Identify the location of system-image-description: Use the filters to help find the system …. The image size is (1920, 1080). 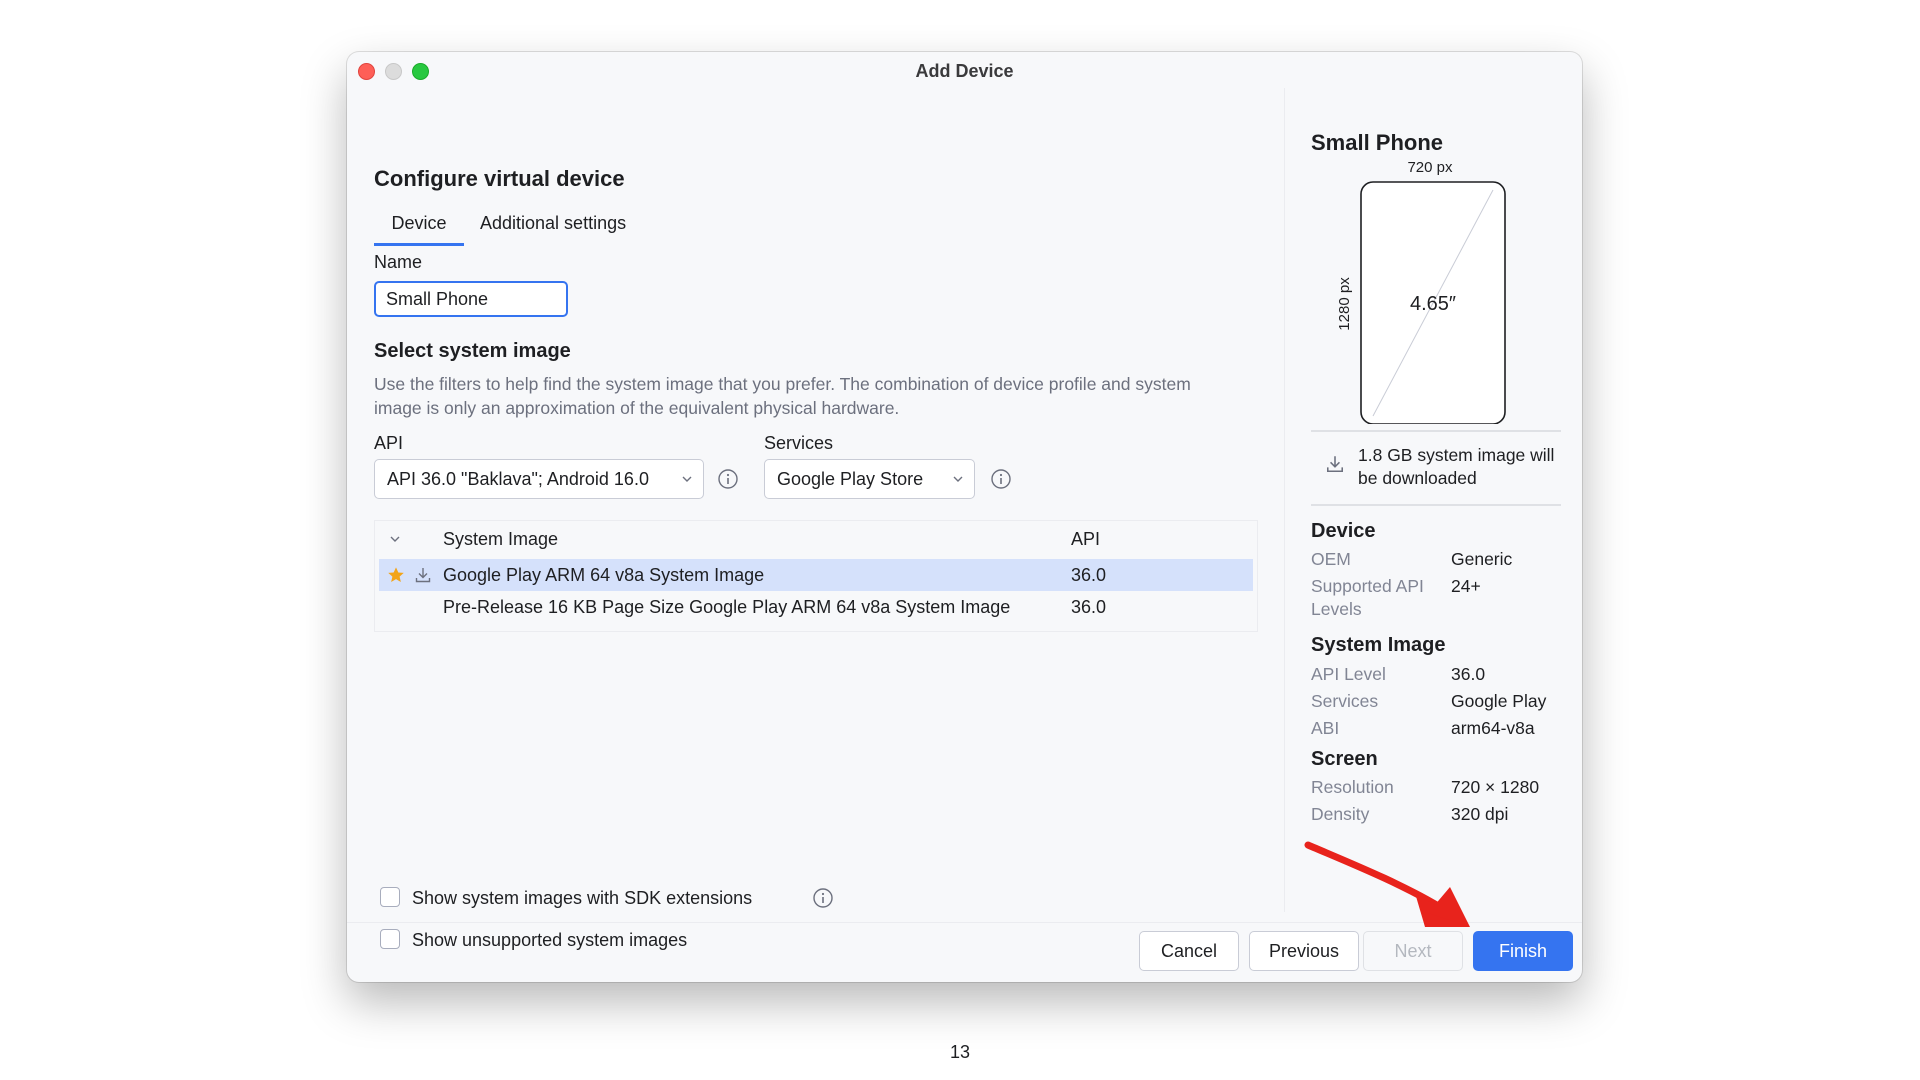
(782, 396).